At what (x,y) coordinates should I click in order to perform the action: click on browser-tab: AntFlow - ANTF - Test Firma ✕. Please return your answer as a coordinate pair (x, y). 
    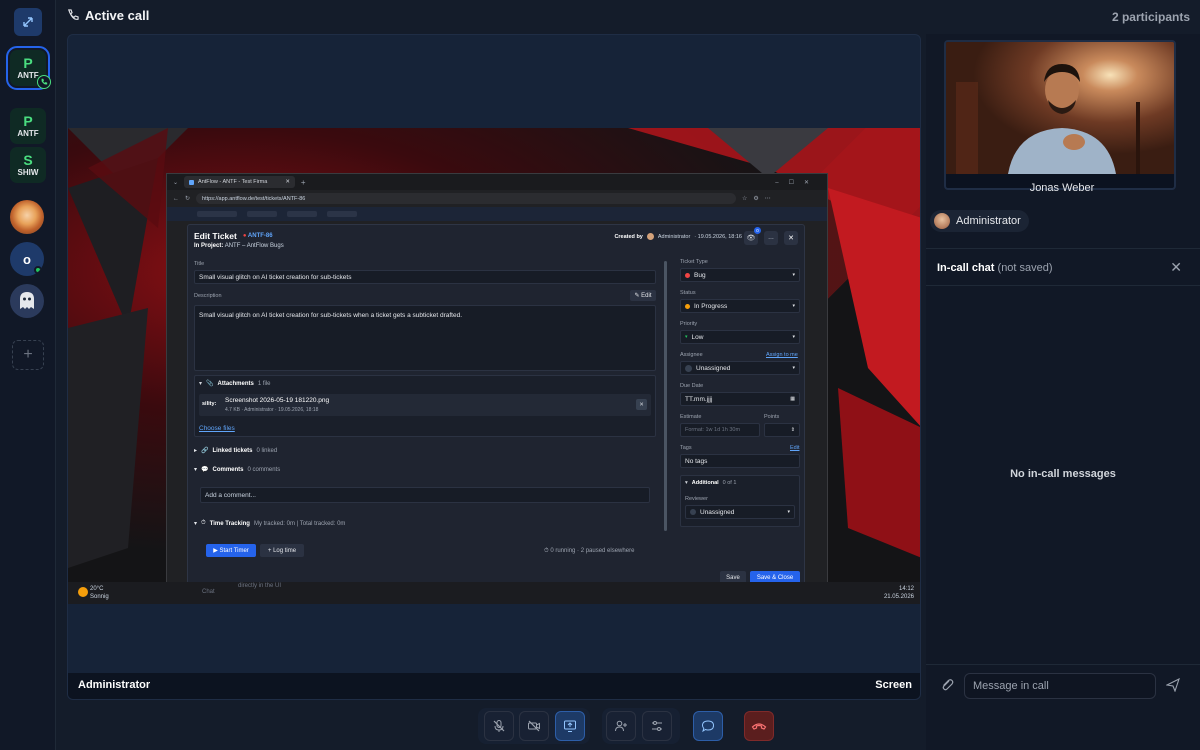
    Looking at the image, I should click on (239, 182).